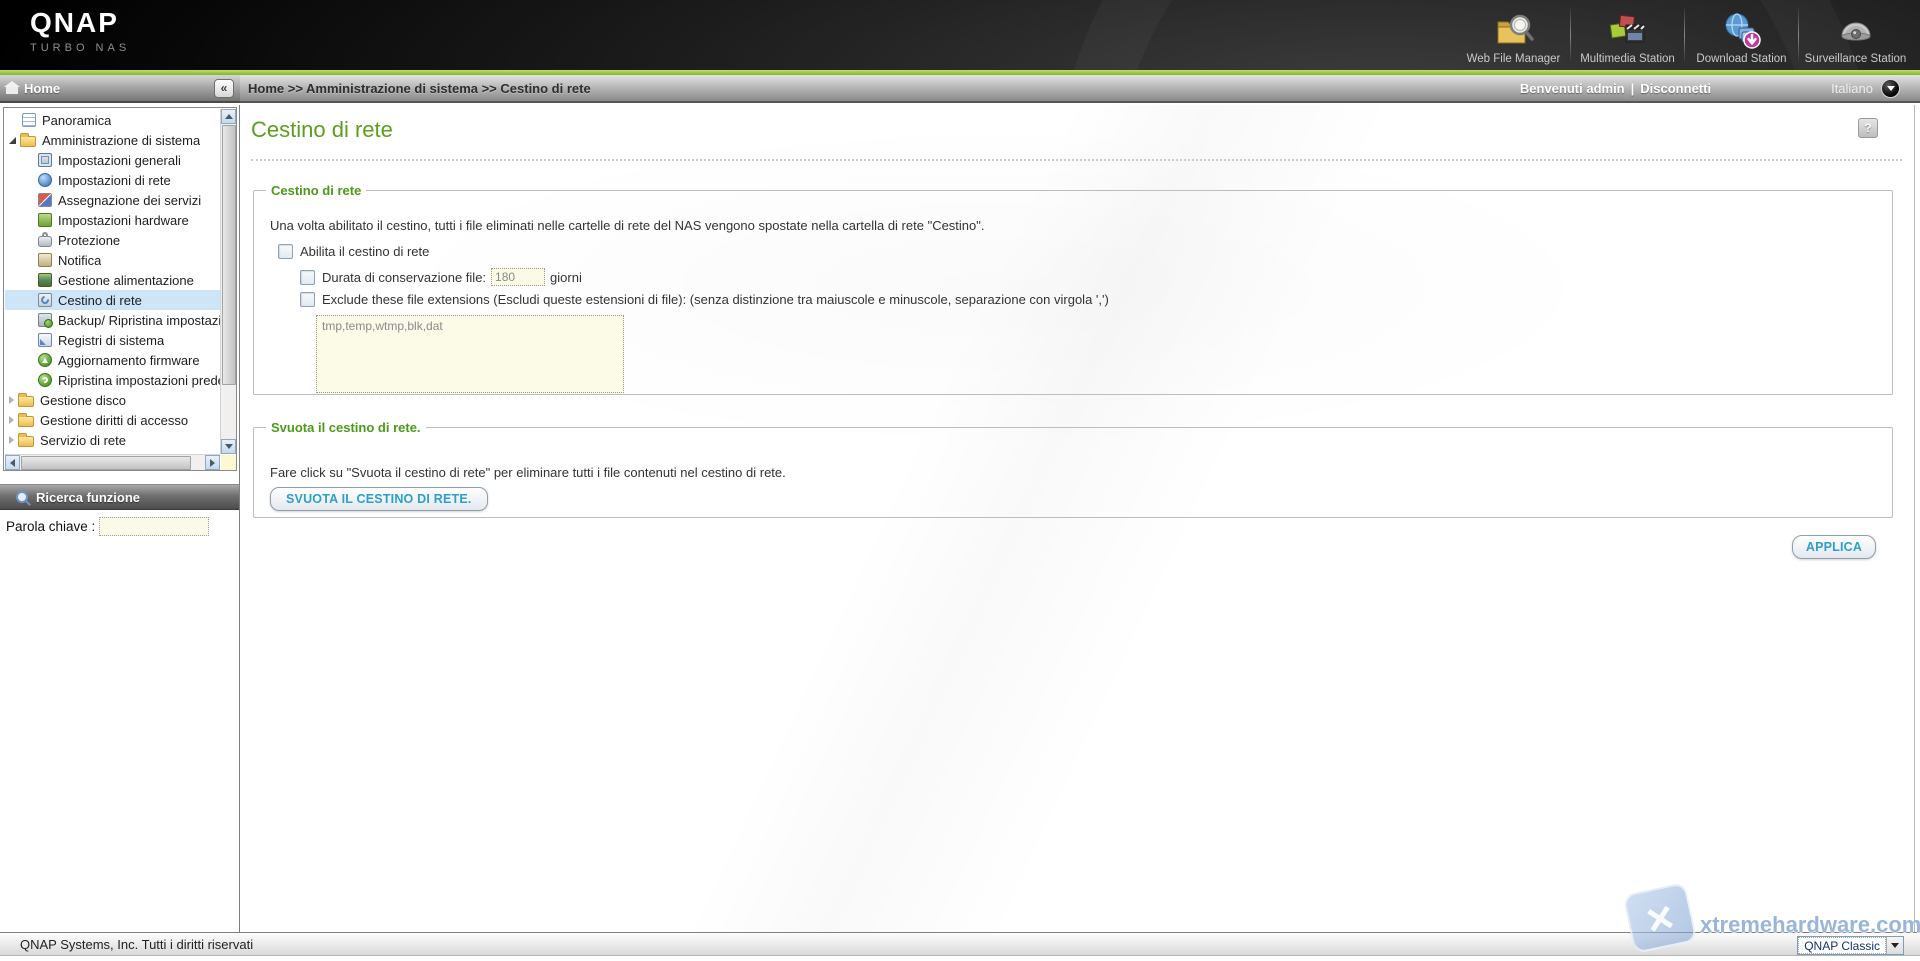 This screenshot has width=1920, height=961. I want to click on backup-restore-icon, so click(45, 320).